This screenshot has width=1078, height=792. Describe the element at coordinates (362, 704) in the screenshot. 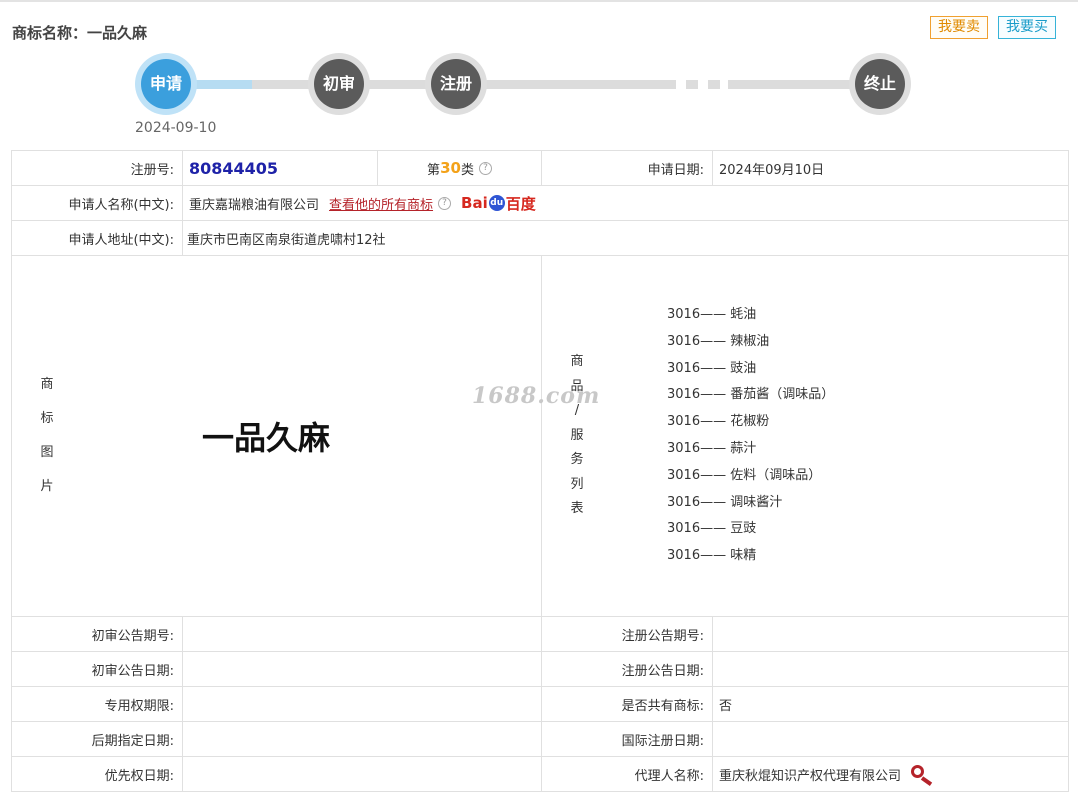

I see `exclusive-term-value` at that location.